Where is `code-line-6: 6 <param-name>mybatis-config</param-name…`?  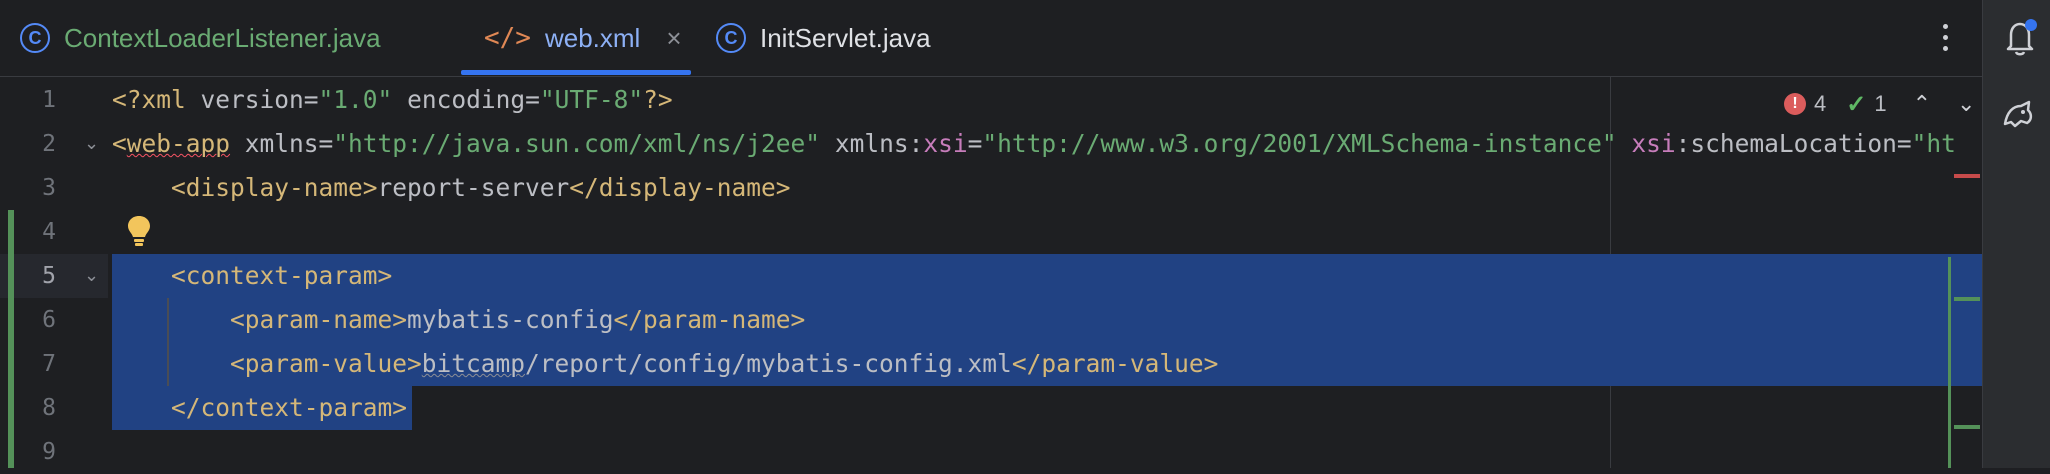
code-line-6: 6 <param-name>mybatis-config</param-name… is located at coordinates (991, 320).